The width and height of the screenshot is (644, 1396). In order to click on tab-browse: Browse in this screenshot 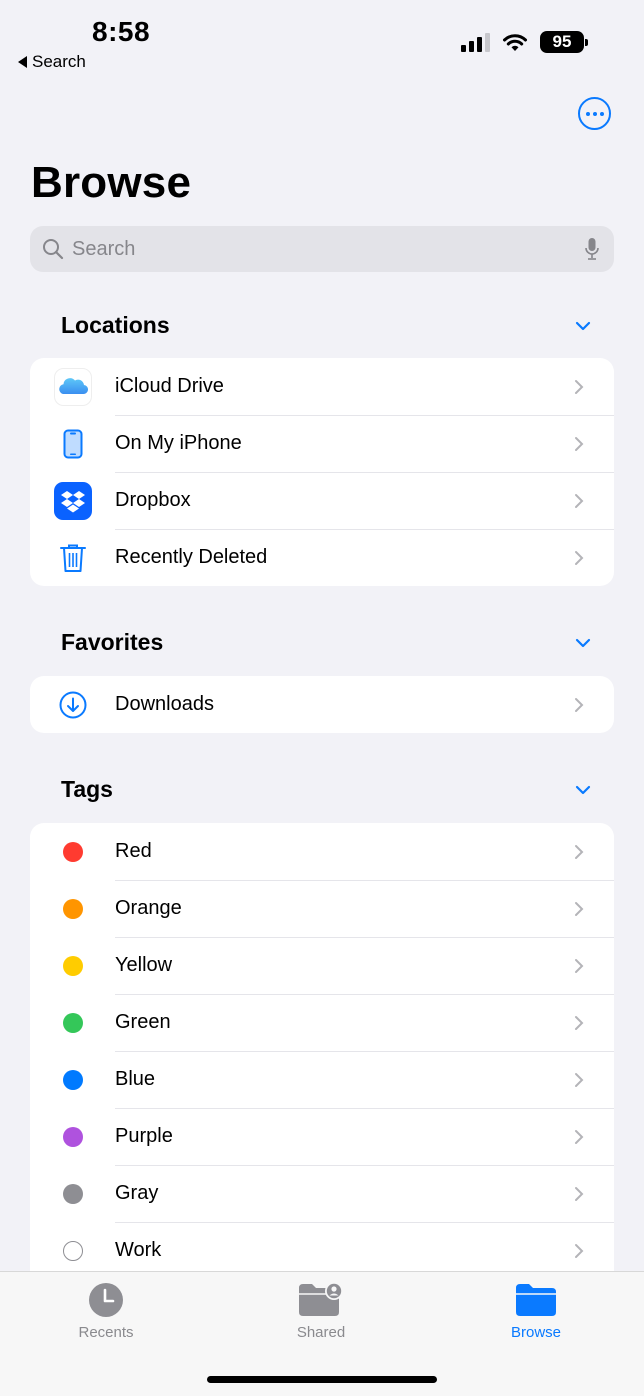, I will do `click(536, 1311)`.